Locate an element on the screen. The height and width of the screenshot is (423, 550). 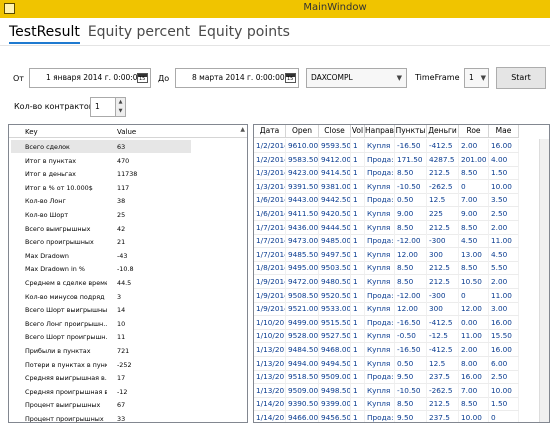
table-cell: 9495.00 is located at coordinates (302, 268).